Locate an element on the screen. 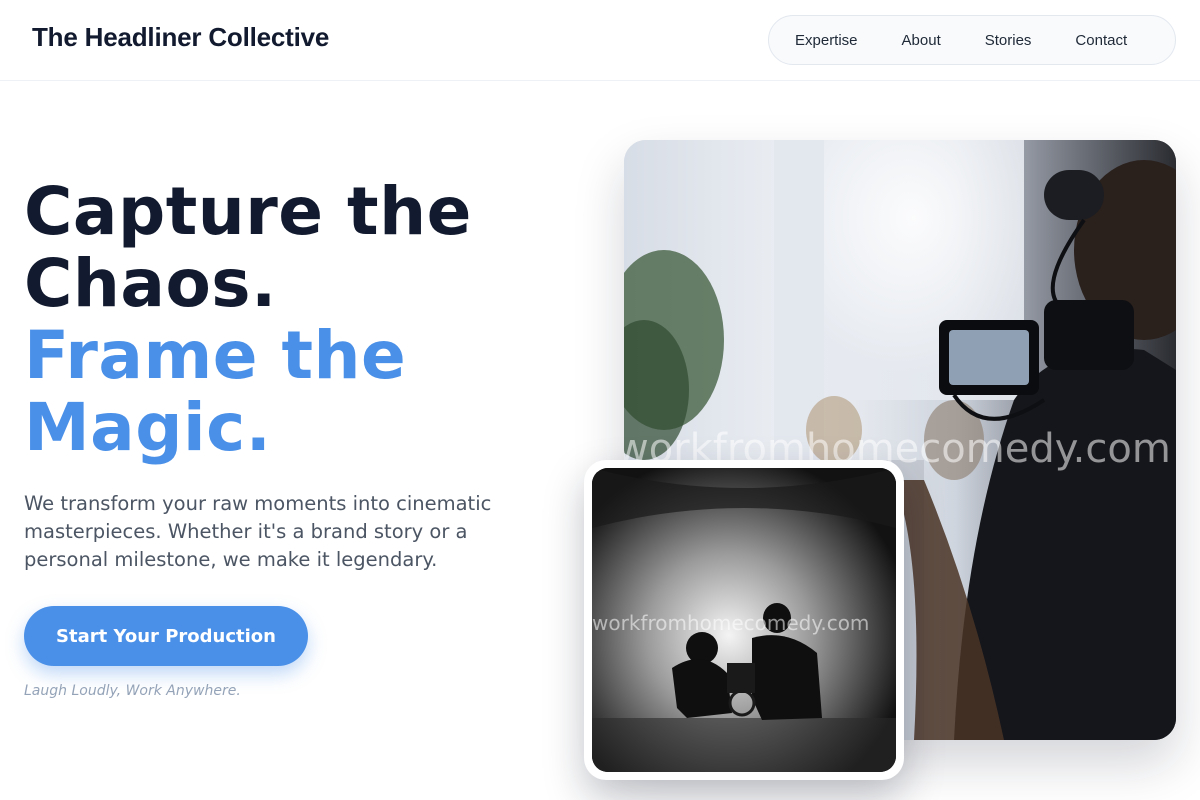 This screenshot has height=800, width=1200. brand-logo-text: The Headliner Collective is located at coordinates (180, 37).